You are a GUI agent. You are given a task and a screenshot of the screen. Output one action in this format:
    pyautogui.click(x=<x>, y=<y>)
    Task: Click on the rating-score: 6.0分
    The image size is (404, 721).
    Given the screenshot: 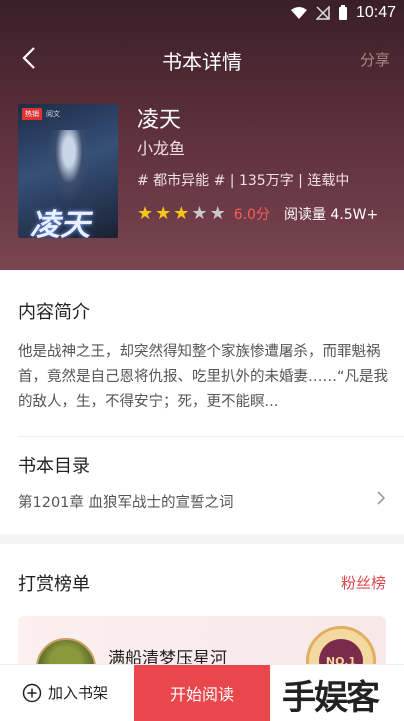 What is the action you would take?
    pyautogui.click(x=251, y=215)
    